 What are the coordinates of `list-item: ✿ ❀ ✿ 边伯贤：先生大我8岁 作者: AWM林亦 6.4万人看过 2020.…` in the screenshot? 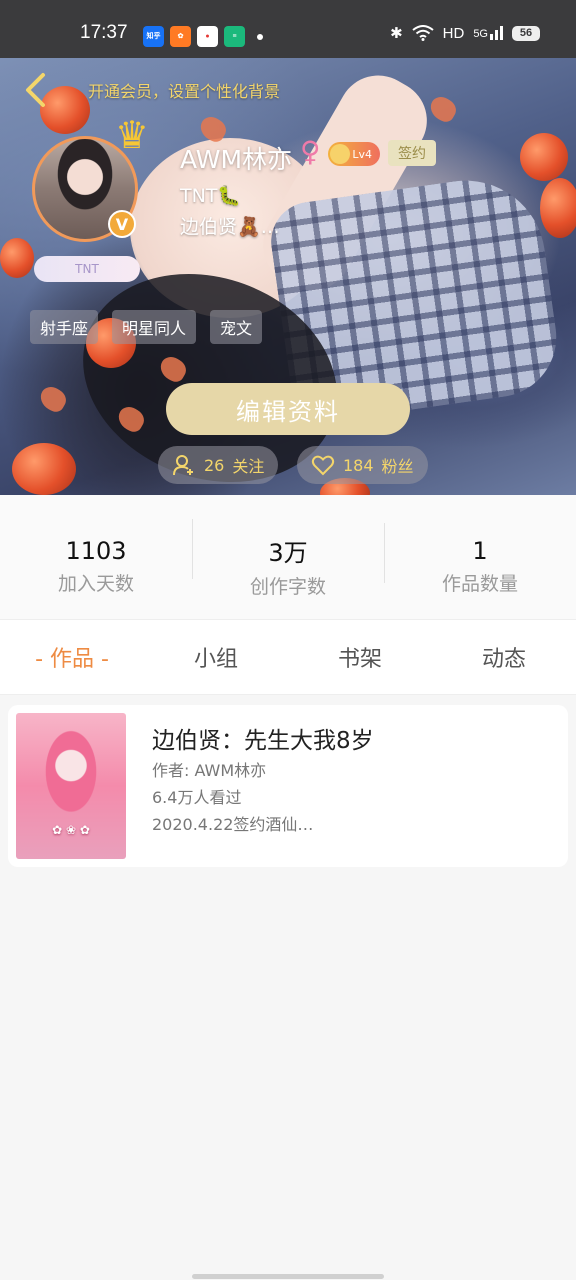 It's located at (288, 786).